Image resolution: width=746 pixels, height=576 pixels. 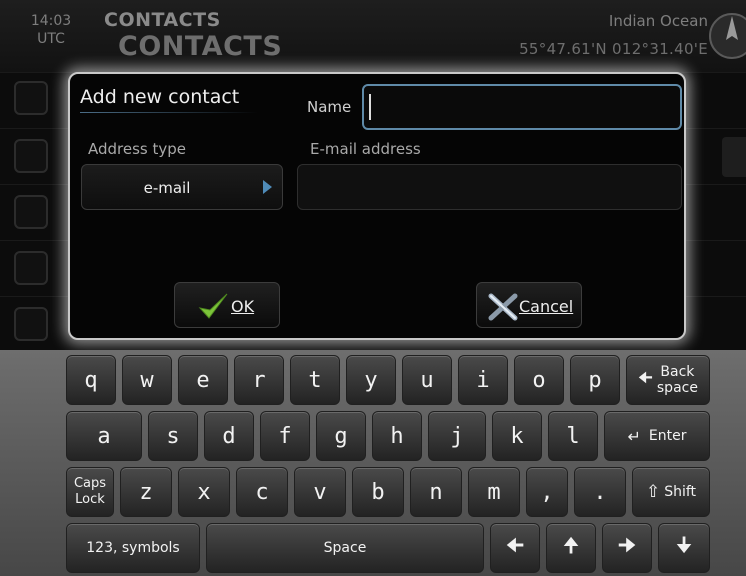 What do you see at coordinates (104, 436) in the screenshot?
I see `key-a: a` at bounding box center [104, 436].